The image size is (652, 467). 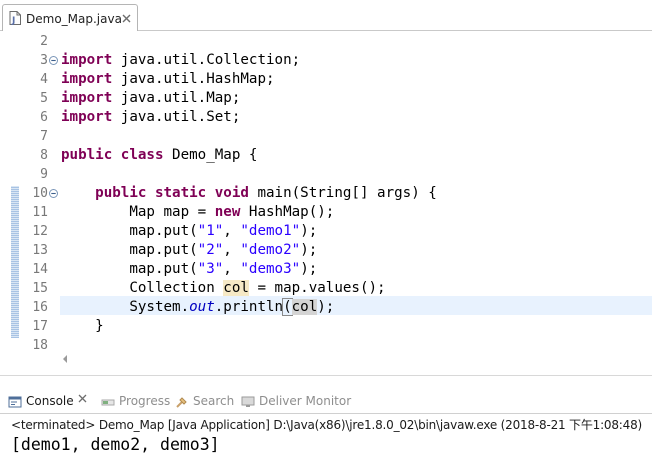 What do you see at coordinates (214, 401) in the screenshot?
I see `tab-label: Search` at bounding box center [214, 401].